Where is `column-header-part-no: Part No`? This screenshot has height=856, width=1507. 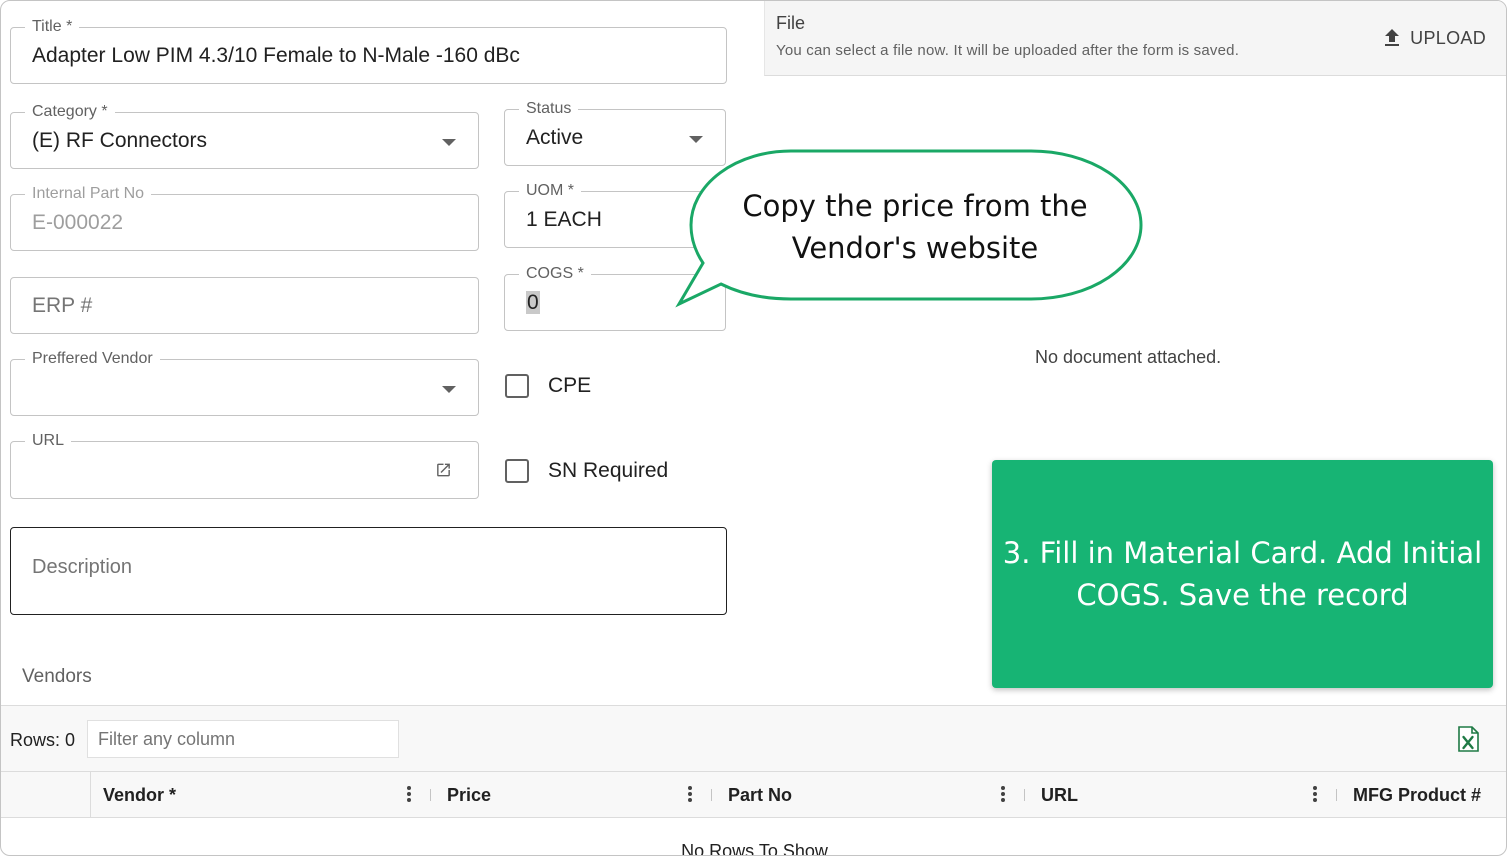 column-header-part-no: Part No is located at coordinates (760, 795).